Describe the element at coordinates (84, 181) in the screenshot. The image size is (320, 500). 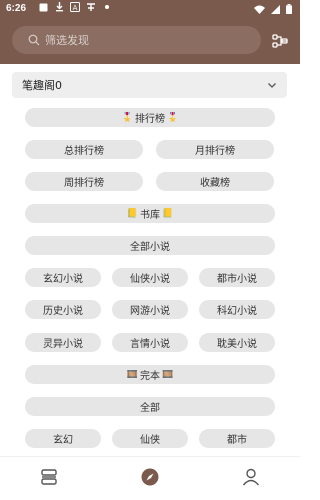
I see `category-button: 周排行榜` at that location.